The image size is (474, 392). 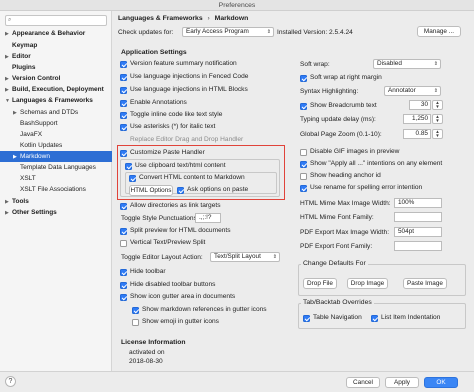 I want to click on breadcrumb-parent: Languages & Frameworks, so click(x=160, y=18).